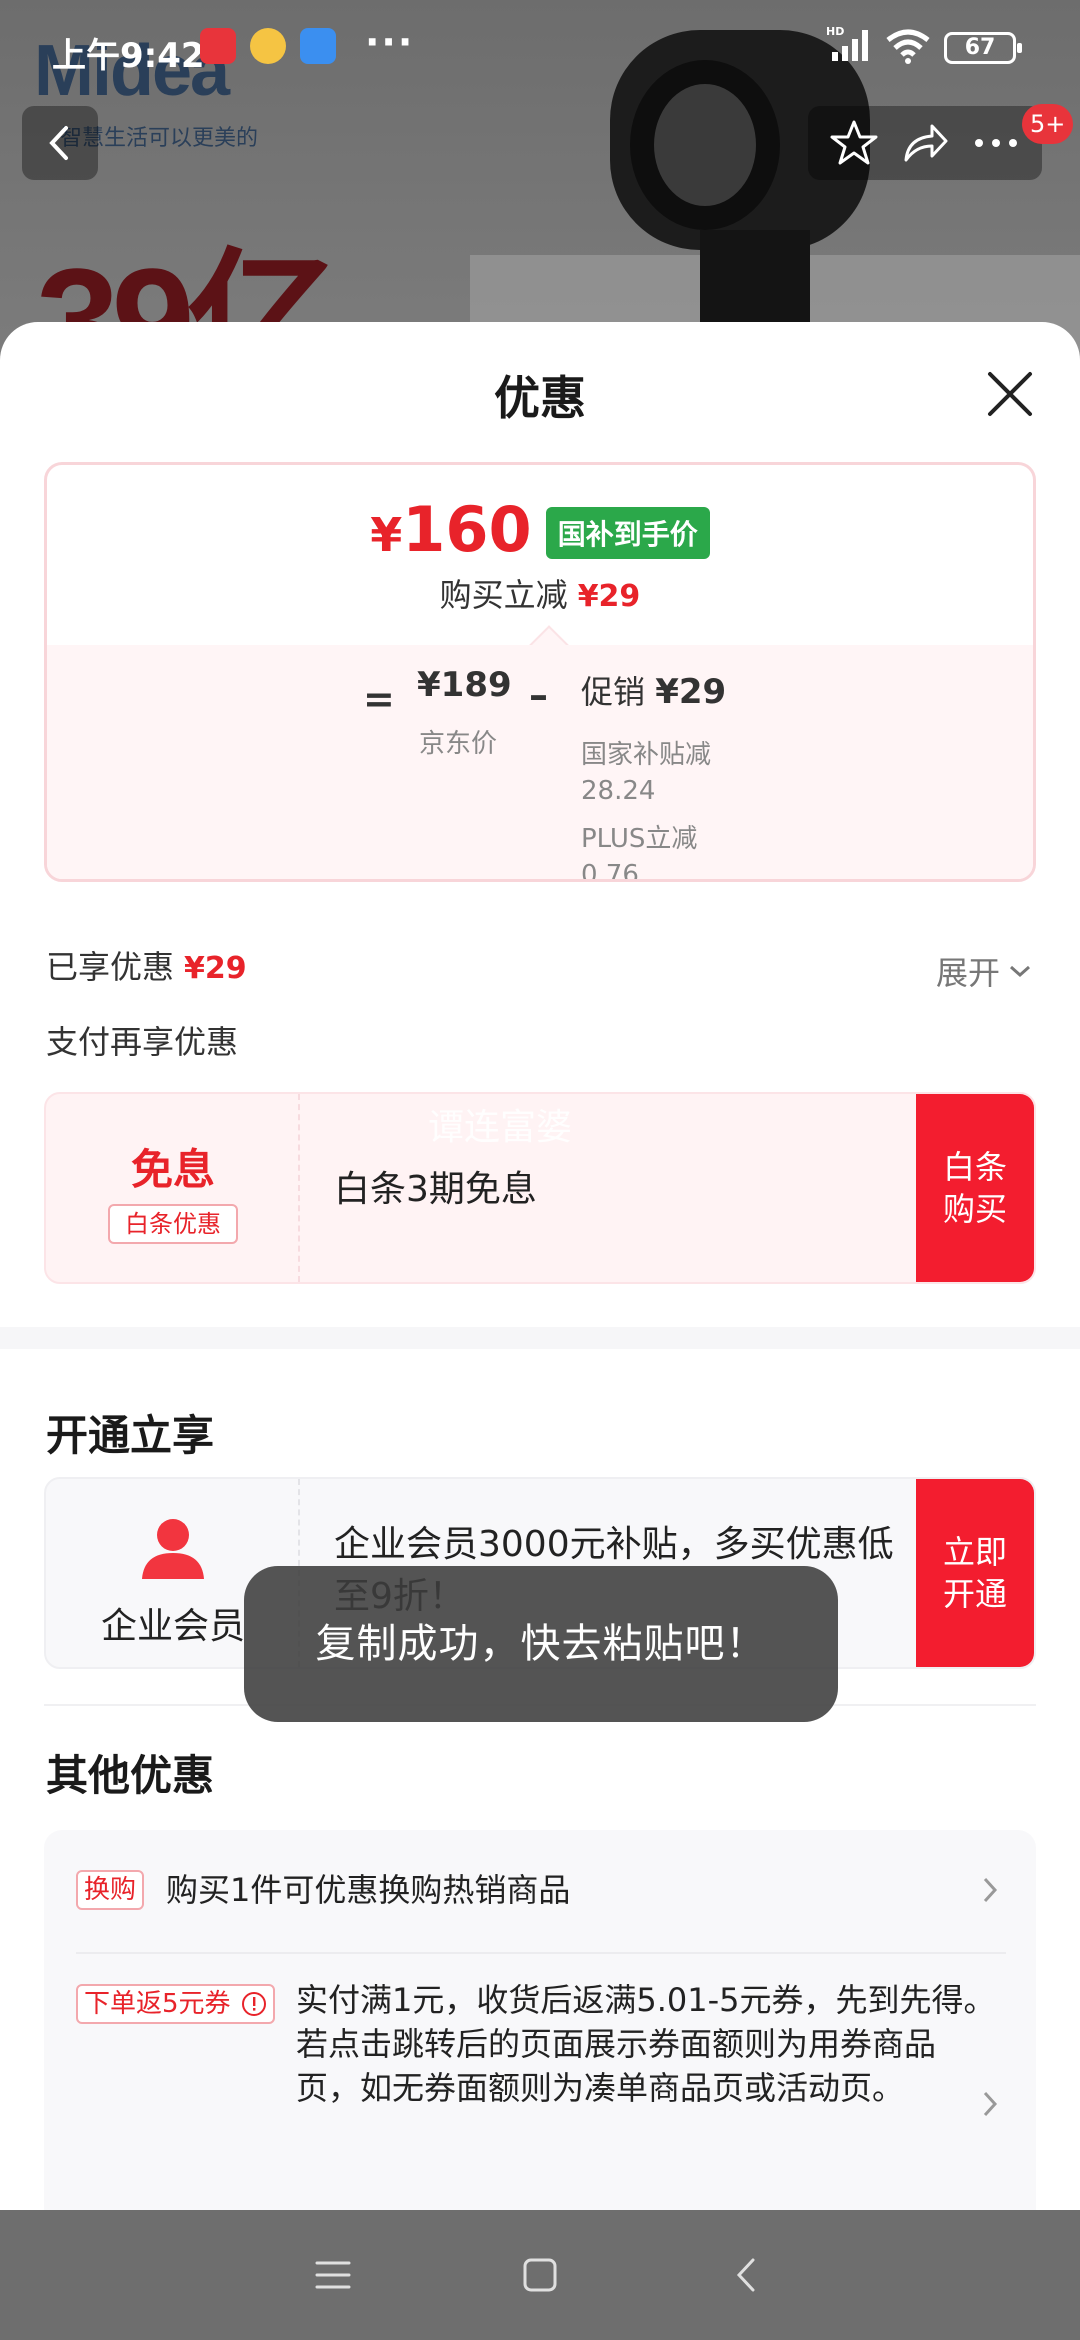 This screenshot has height=2340, width=1080. I want to click on home-icon, so click(540, 2275).